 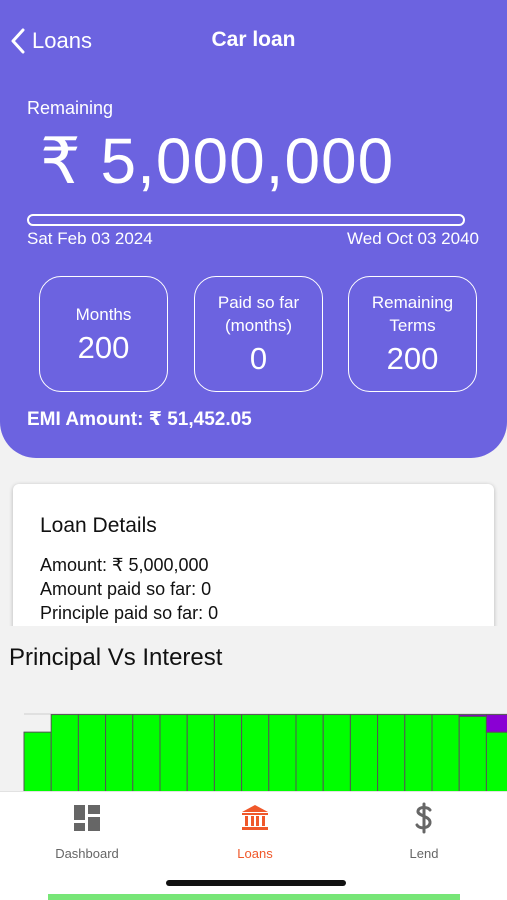 I want to click on chart-plot, so click(x=265, y=753).